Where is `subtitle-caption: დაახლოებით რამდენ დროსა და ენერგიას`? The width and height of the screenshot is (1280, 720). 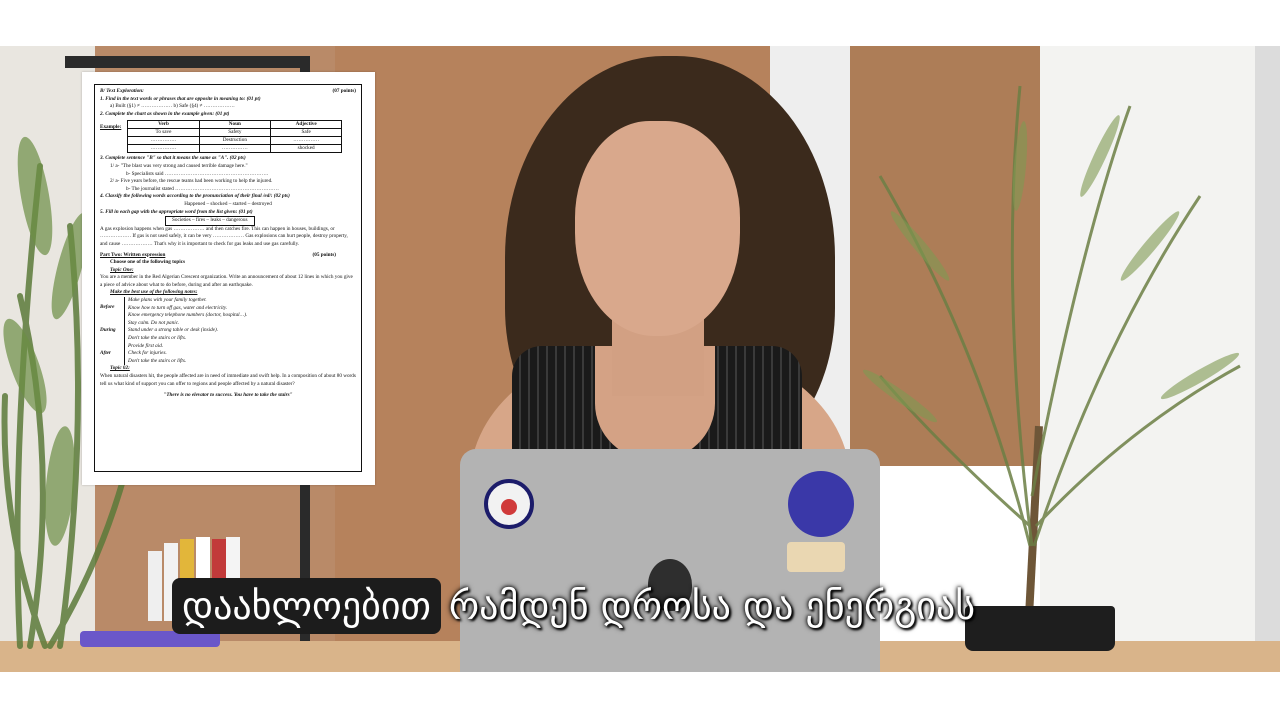 subtitle-caption: დაახლოებით რამდენ დროსა და ენერგიას is located at coordinates (573, 606).